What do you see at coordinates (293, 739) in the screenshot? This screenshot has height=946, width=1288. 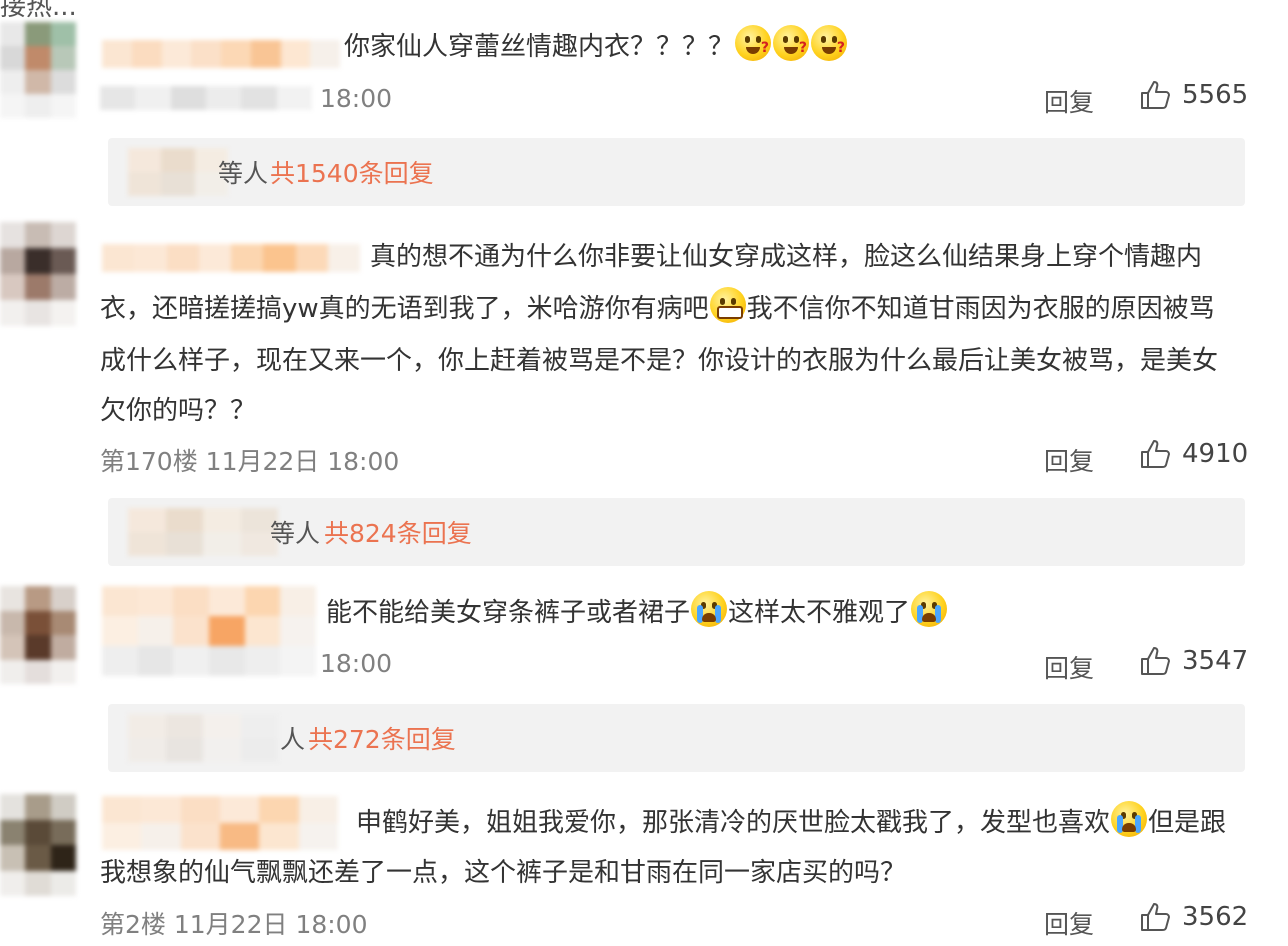 I see `reply-authors: 人` at bounding box center [293, 739].